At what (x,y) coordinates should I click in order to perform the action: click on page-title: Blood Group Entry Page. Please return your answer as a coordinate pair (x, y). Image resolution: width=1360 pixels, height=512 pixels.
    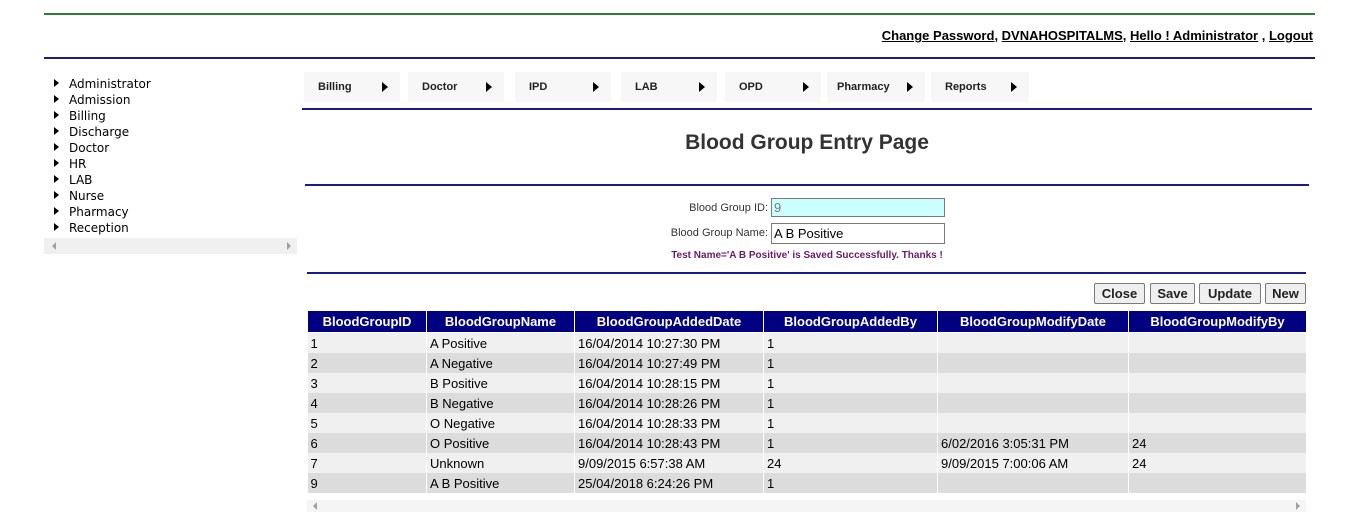
    Looking at the image, I should click on (807, 142).